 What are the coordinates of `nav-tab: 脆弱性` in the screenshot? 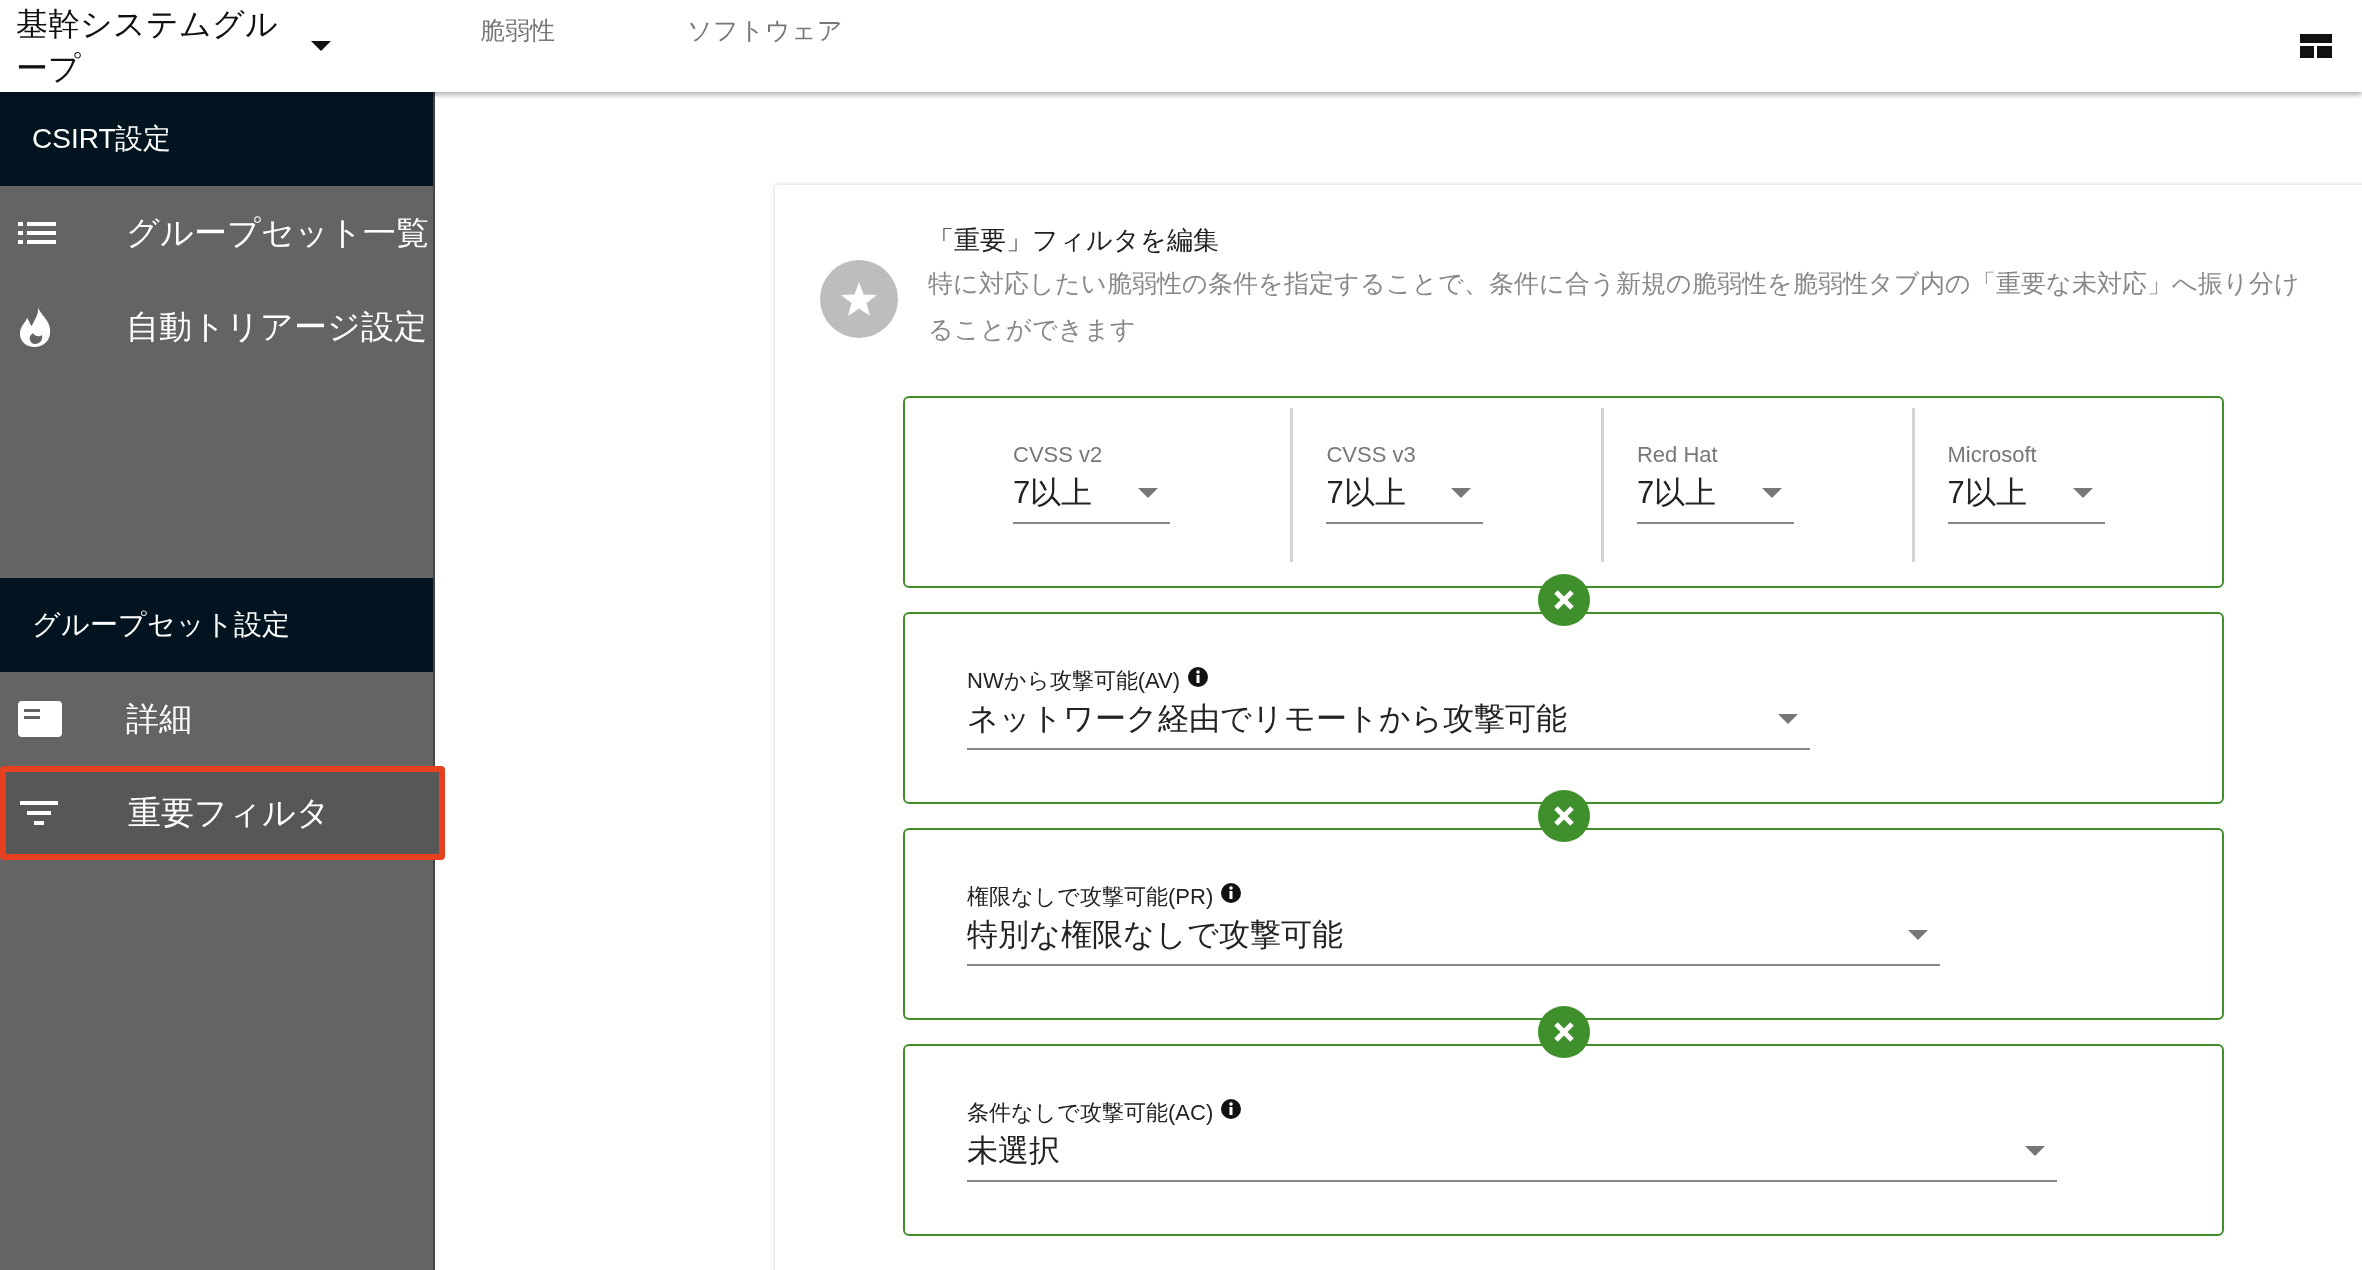 It's located at (517, 30).